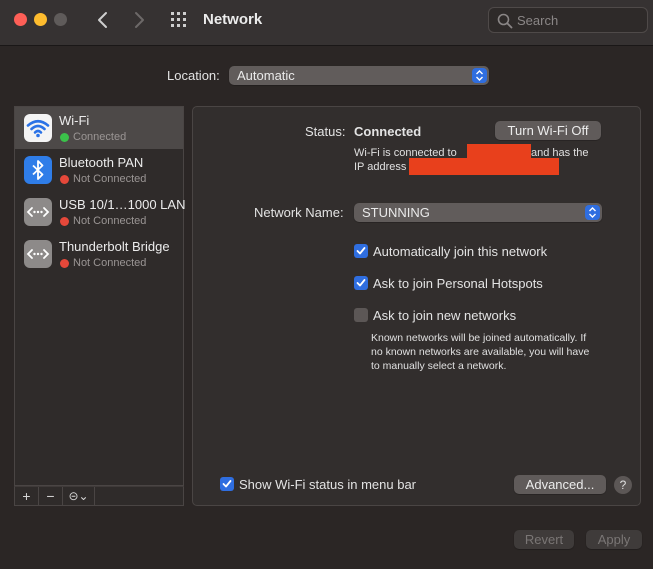 The height and width of the screenshot is (569, 653). I want to click on show-wifi-status-label: Show Wi-Fi status in menu bar, so click(327, 484).